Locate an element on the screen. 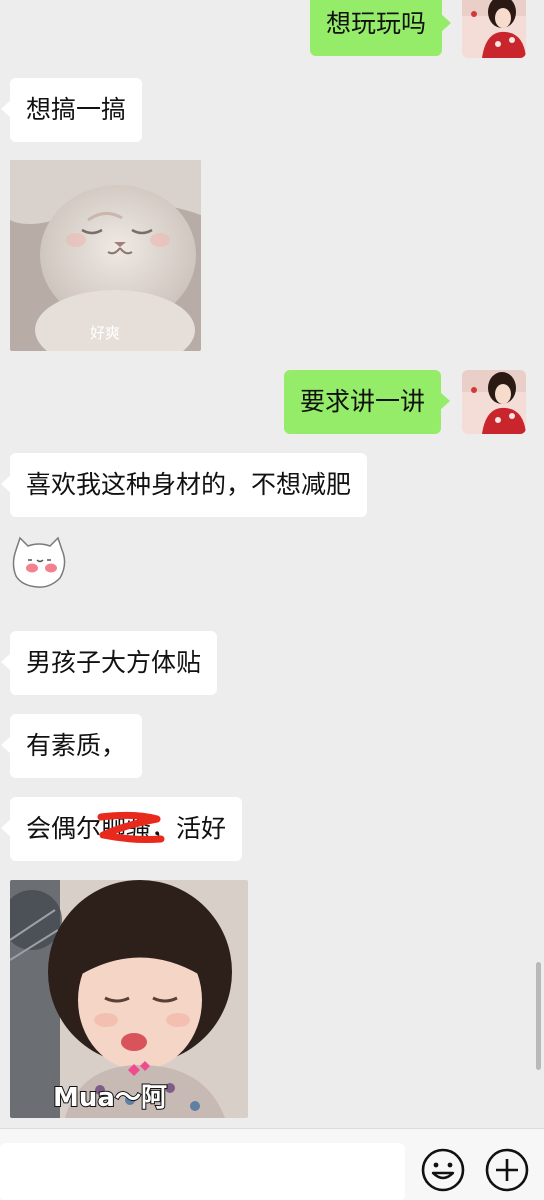  kissing-girl-sticker: Mua～阿 is located at coordinates (129, 999).